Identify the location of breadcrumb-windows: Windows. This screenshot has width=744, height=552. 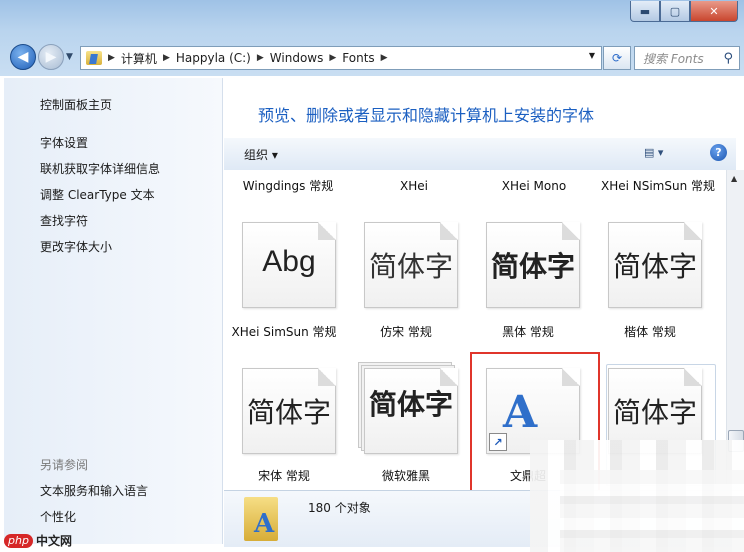
(297, 58).